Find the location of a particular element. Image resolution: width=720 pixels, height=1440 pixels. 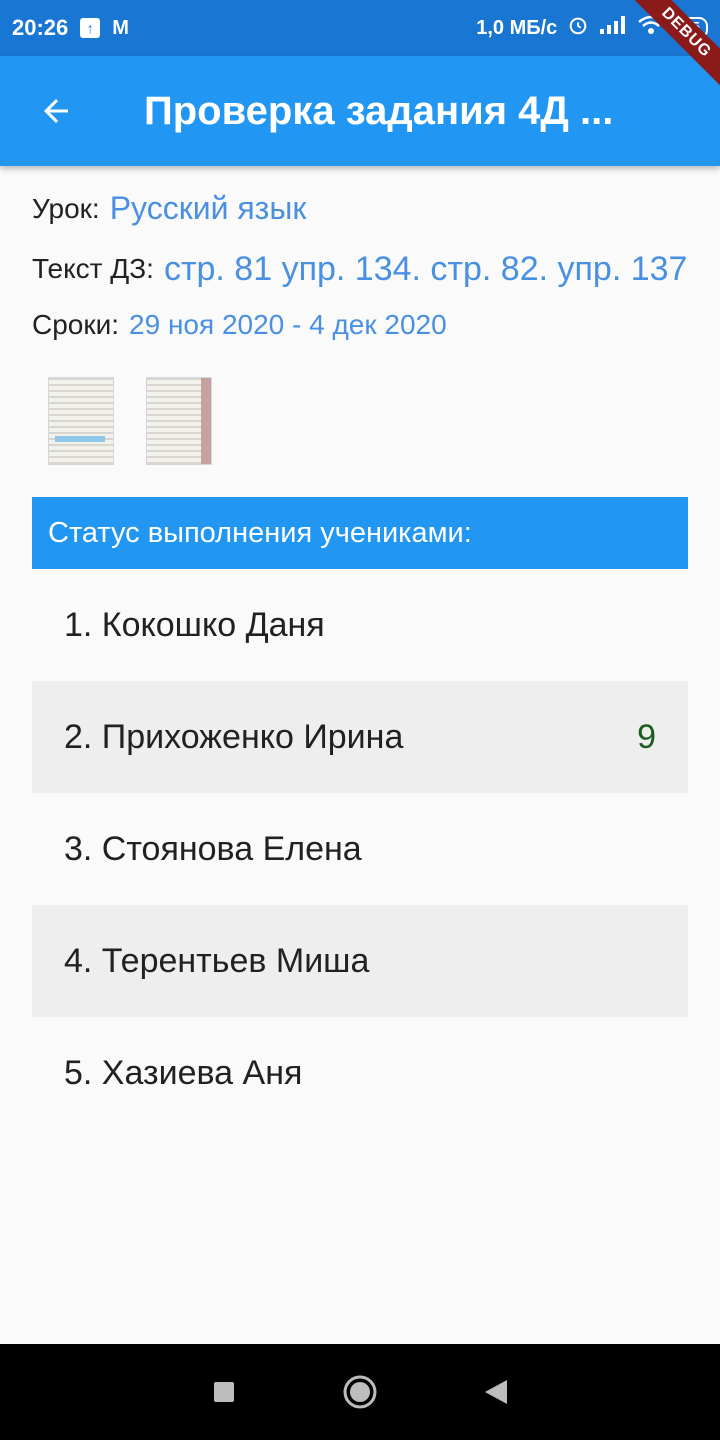

back-nav-button is located at coordinates (496, 1392).